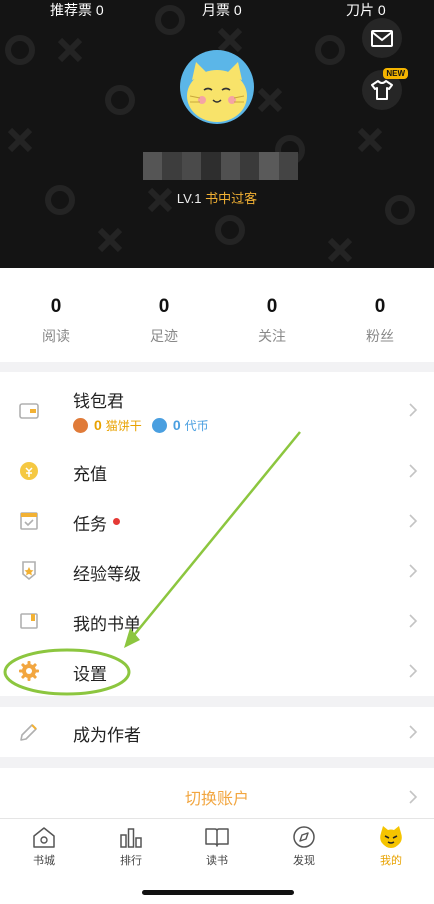  What do you see at coordinates (217, 621) in the screenshot?
I see `menu-item-my-booklist: 我的书单` at bounding box center [217, 621].